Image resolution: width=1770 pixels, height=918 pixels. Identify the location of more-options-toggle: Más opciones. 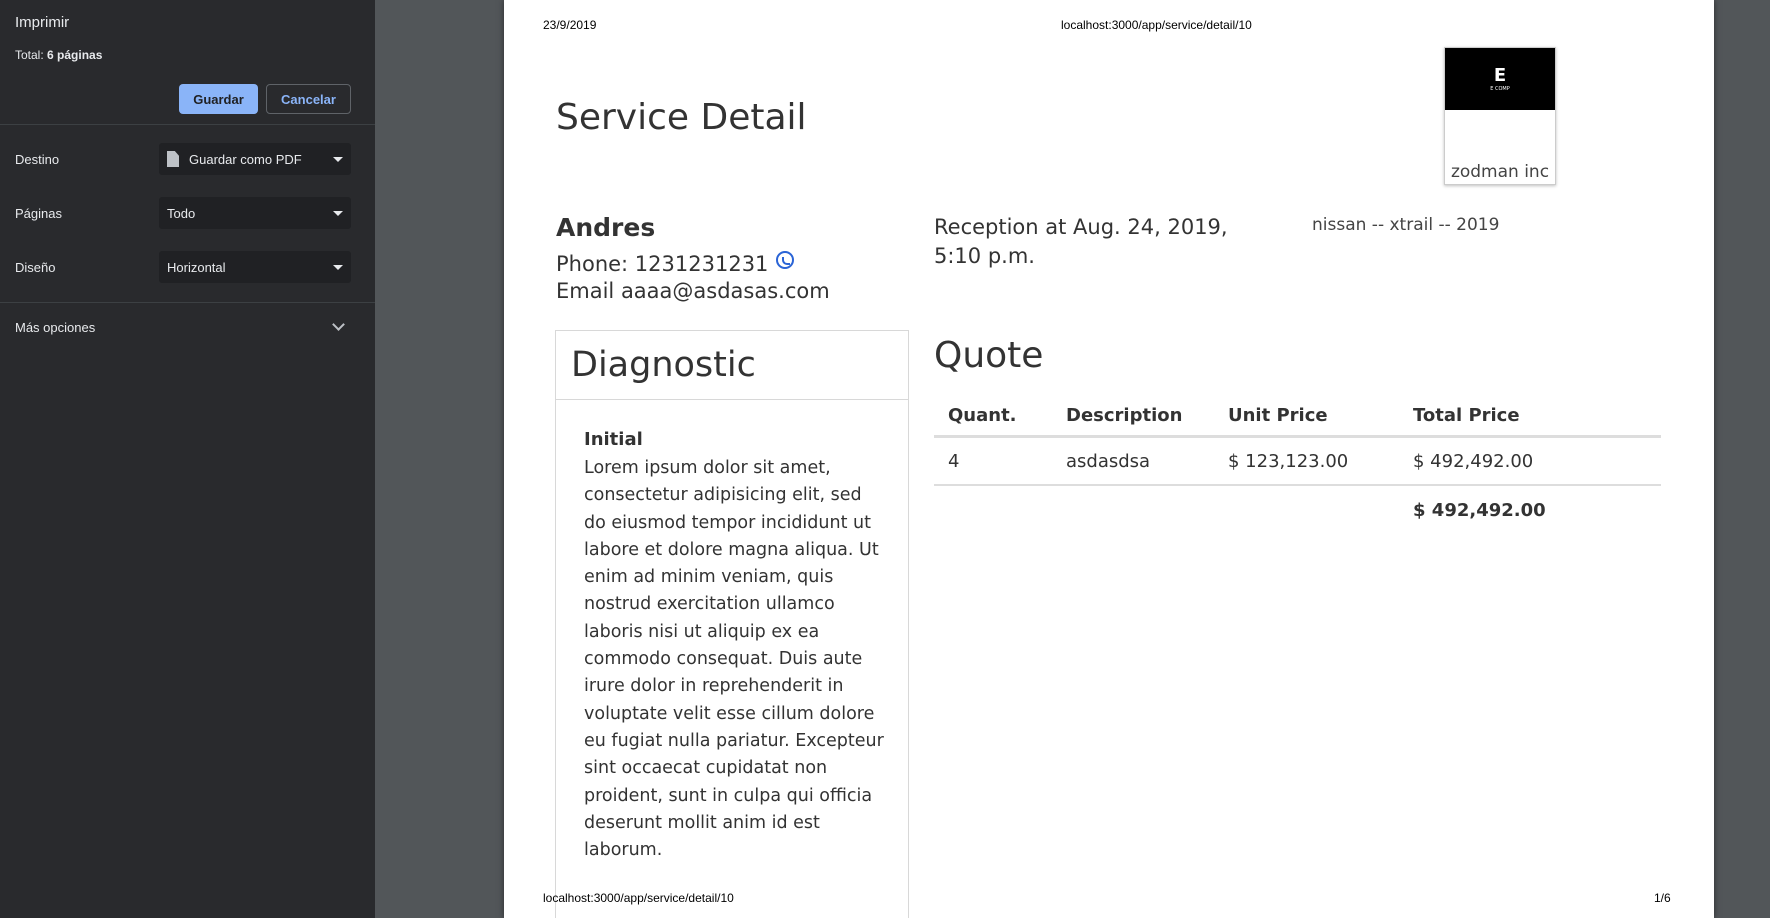
(55, 327).